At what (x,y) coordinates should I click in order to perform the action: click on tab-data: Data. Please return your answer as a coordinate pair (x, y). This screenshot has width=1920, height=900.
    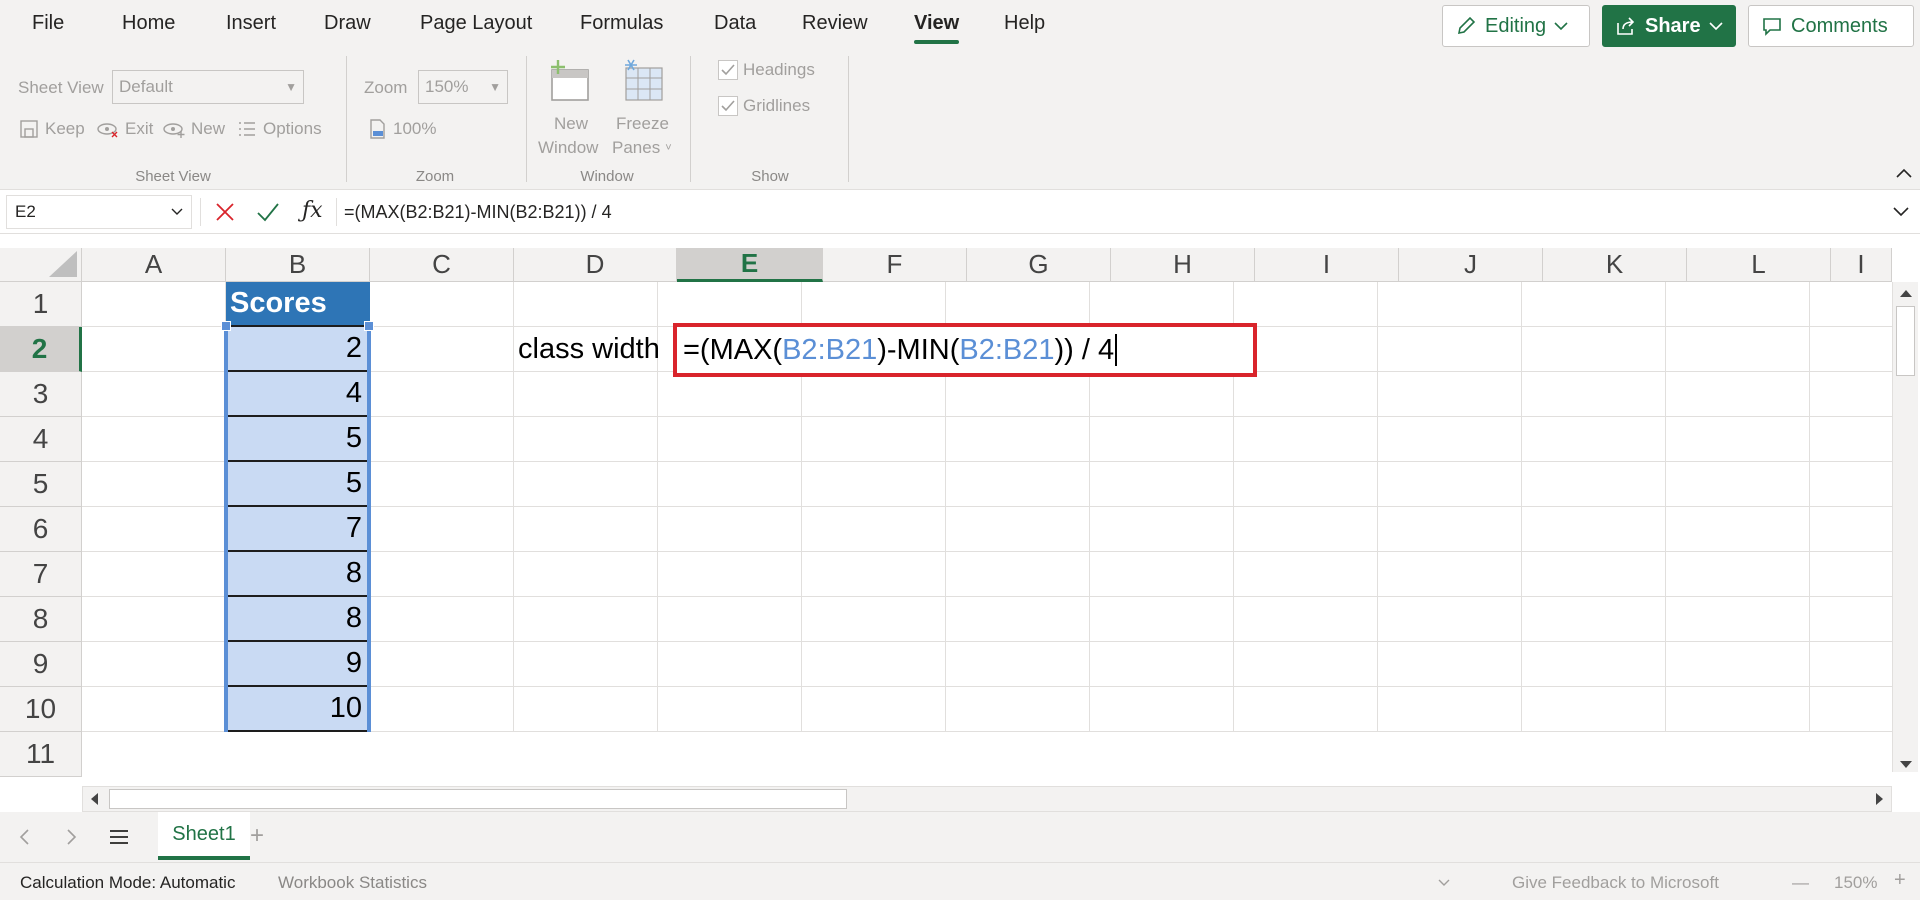
    Looking at the image, I should click on (735, 23).